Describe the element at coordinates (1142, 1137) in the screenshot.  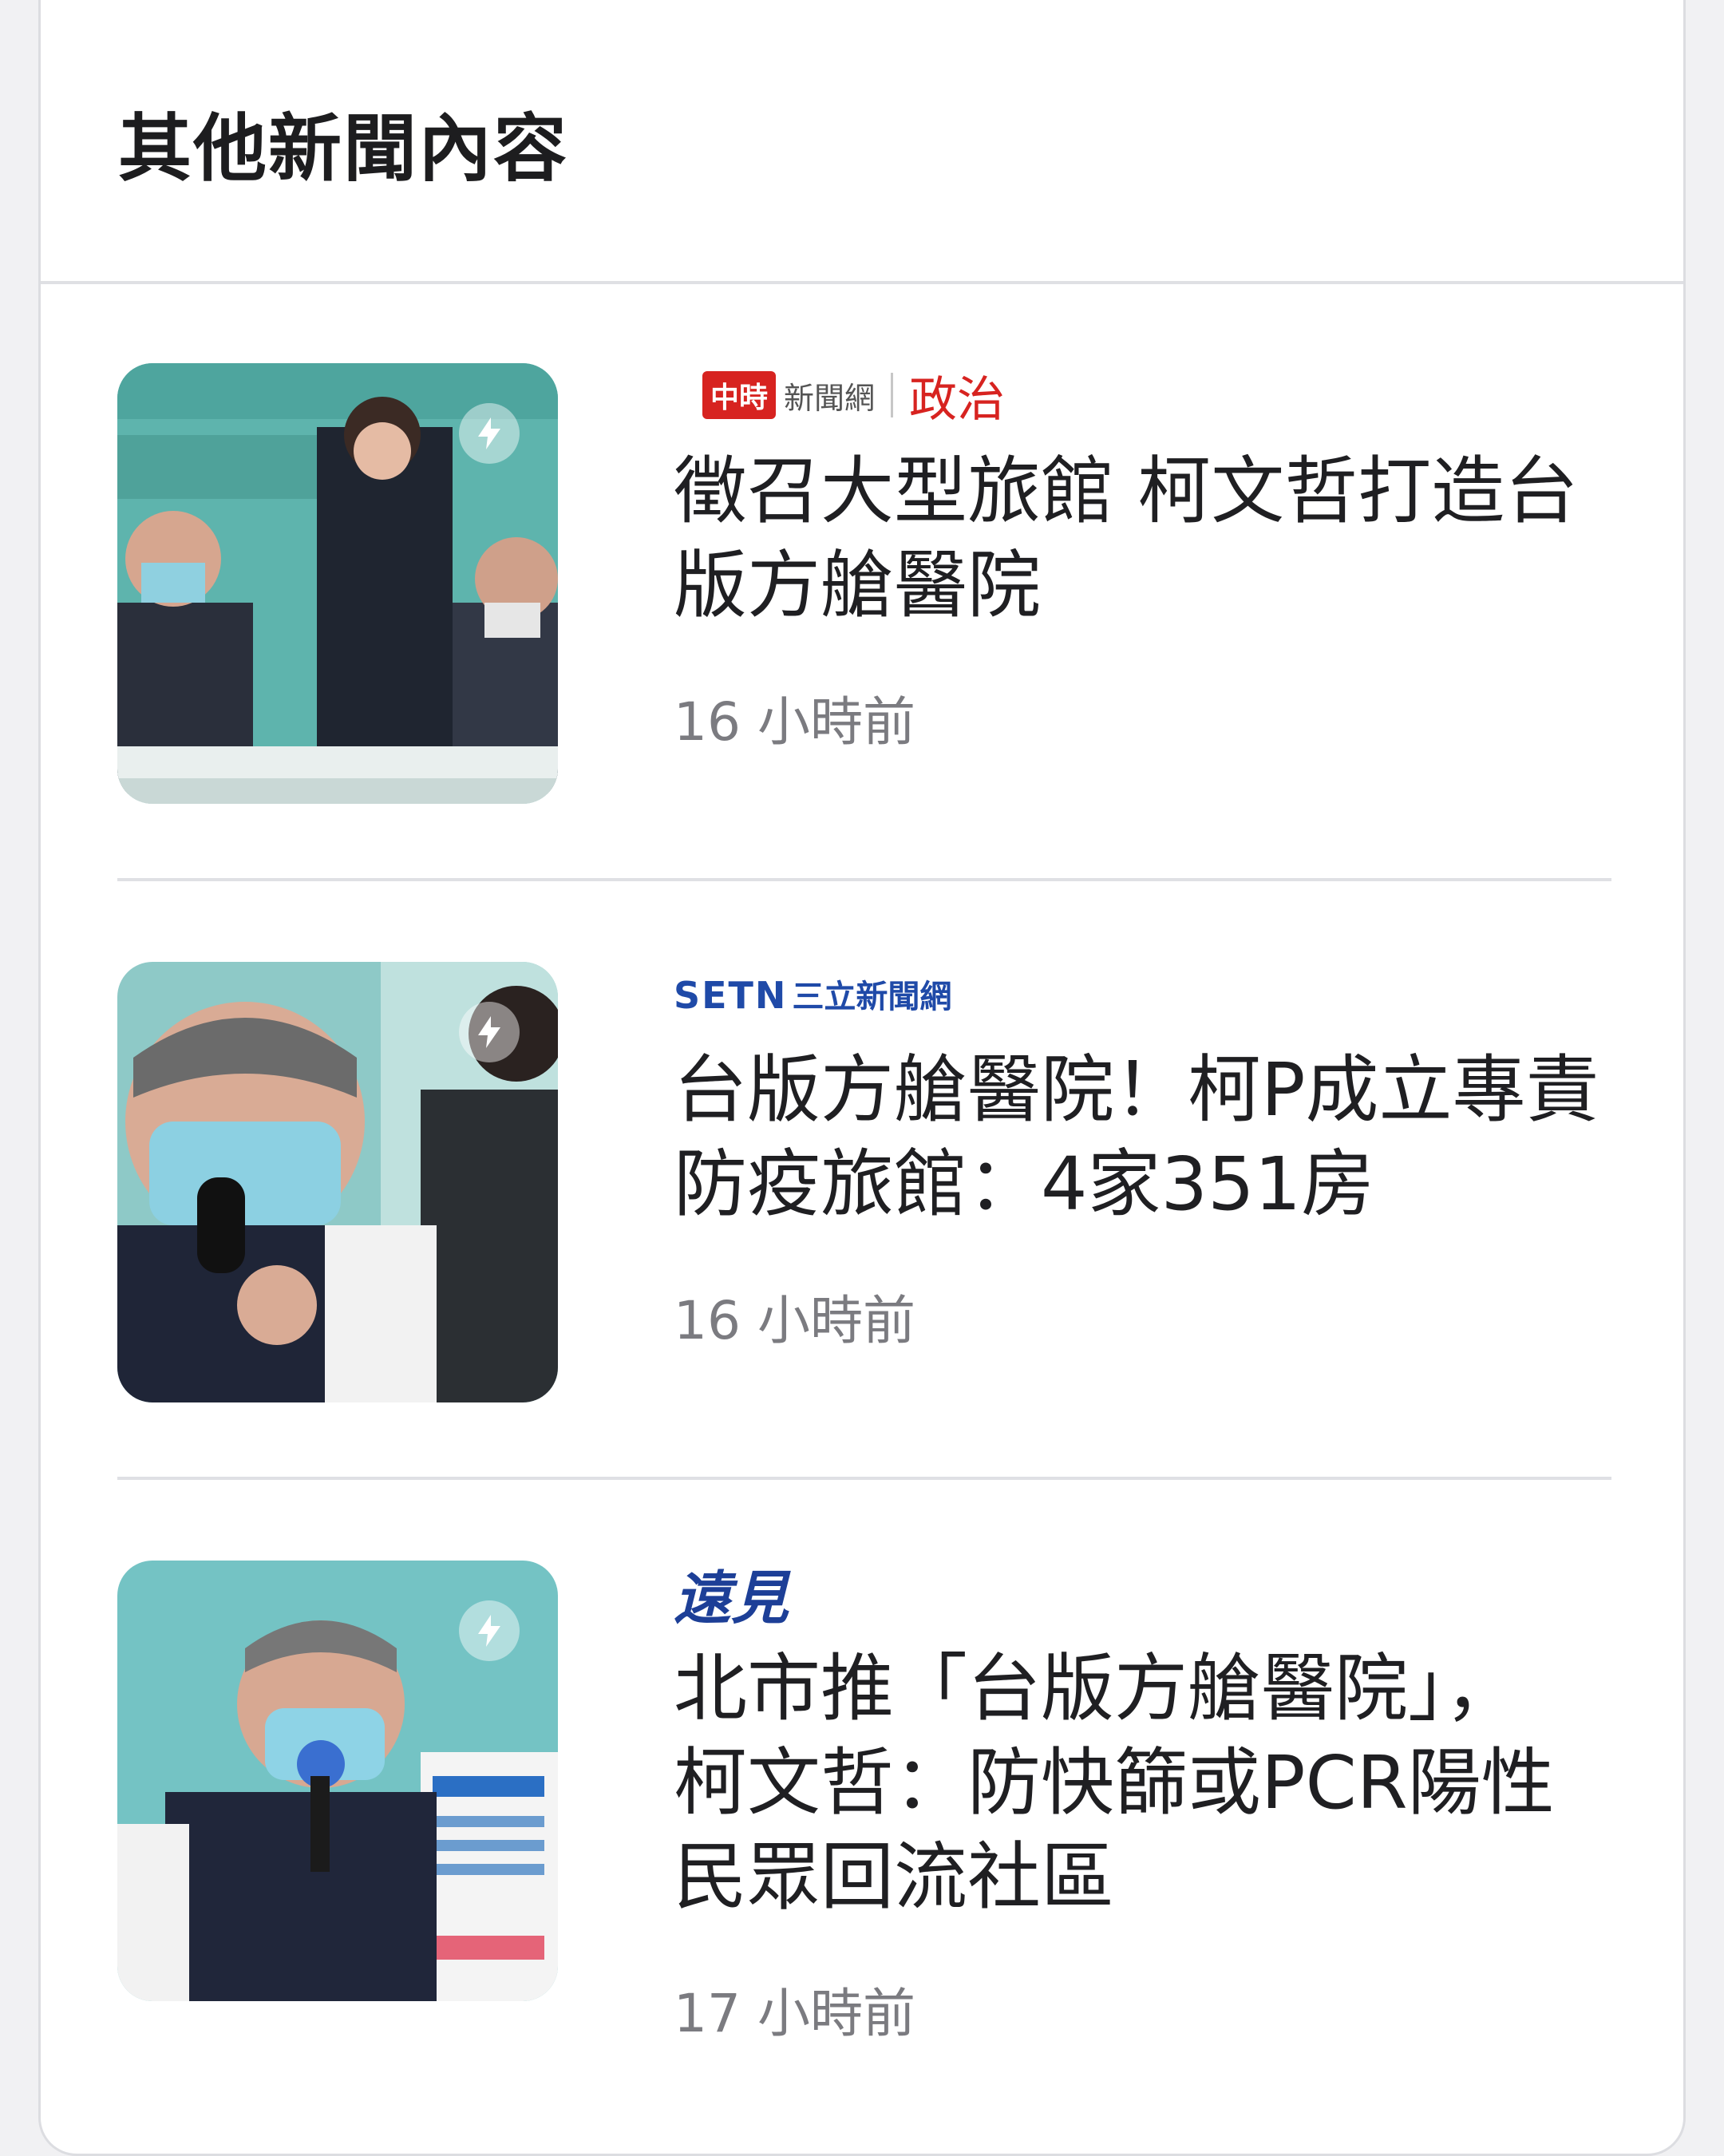
I see `news-headline: 台版方艙醫院！柯P成立專責 防疫旅館：4家351房` at that location.